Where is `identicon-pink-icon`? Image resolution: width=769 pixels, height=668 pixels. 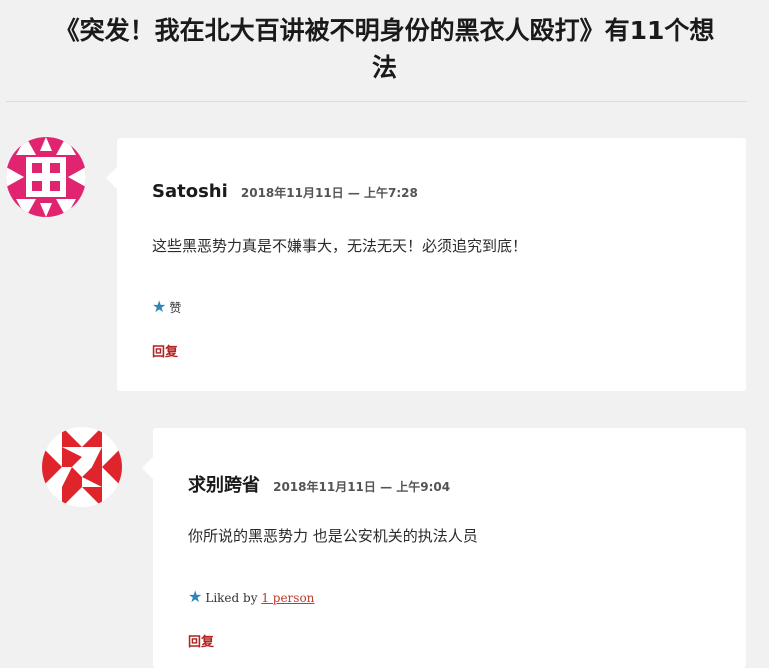 identicon-pink-icon is located at coordinates (46, 177).